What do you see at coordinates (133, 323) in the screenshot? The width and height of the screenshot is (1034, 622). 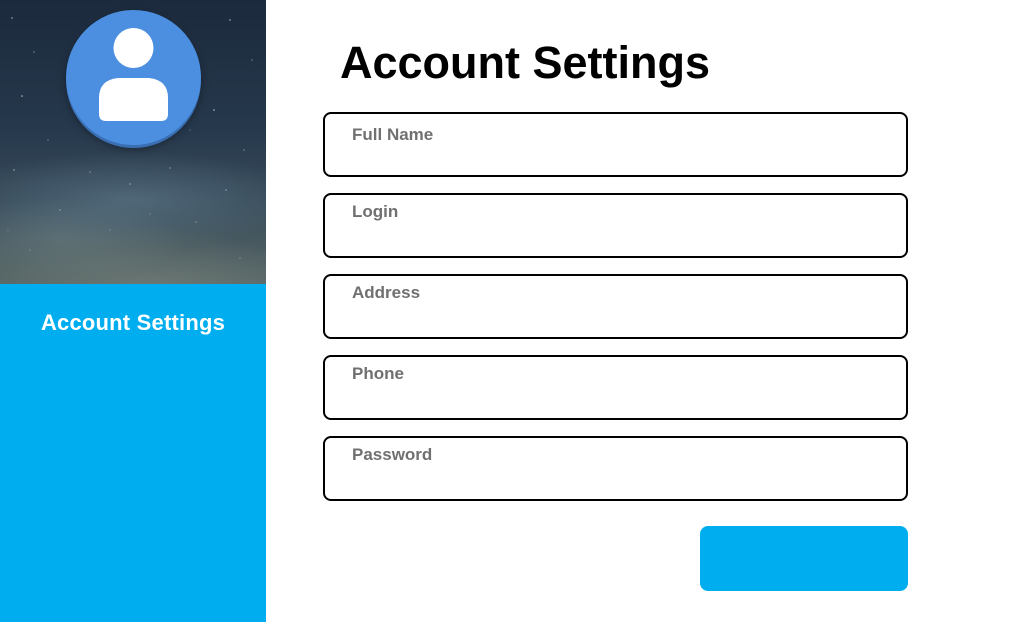 I see `sidebar-title: Account Settings` at bounding box center [133, 323].